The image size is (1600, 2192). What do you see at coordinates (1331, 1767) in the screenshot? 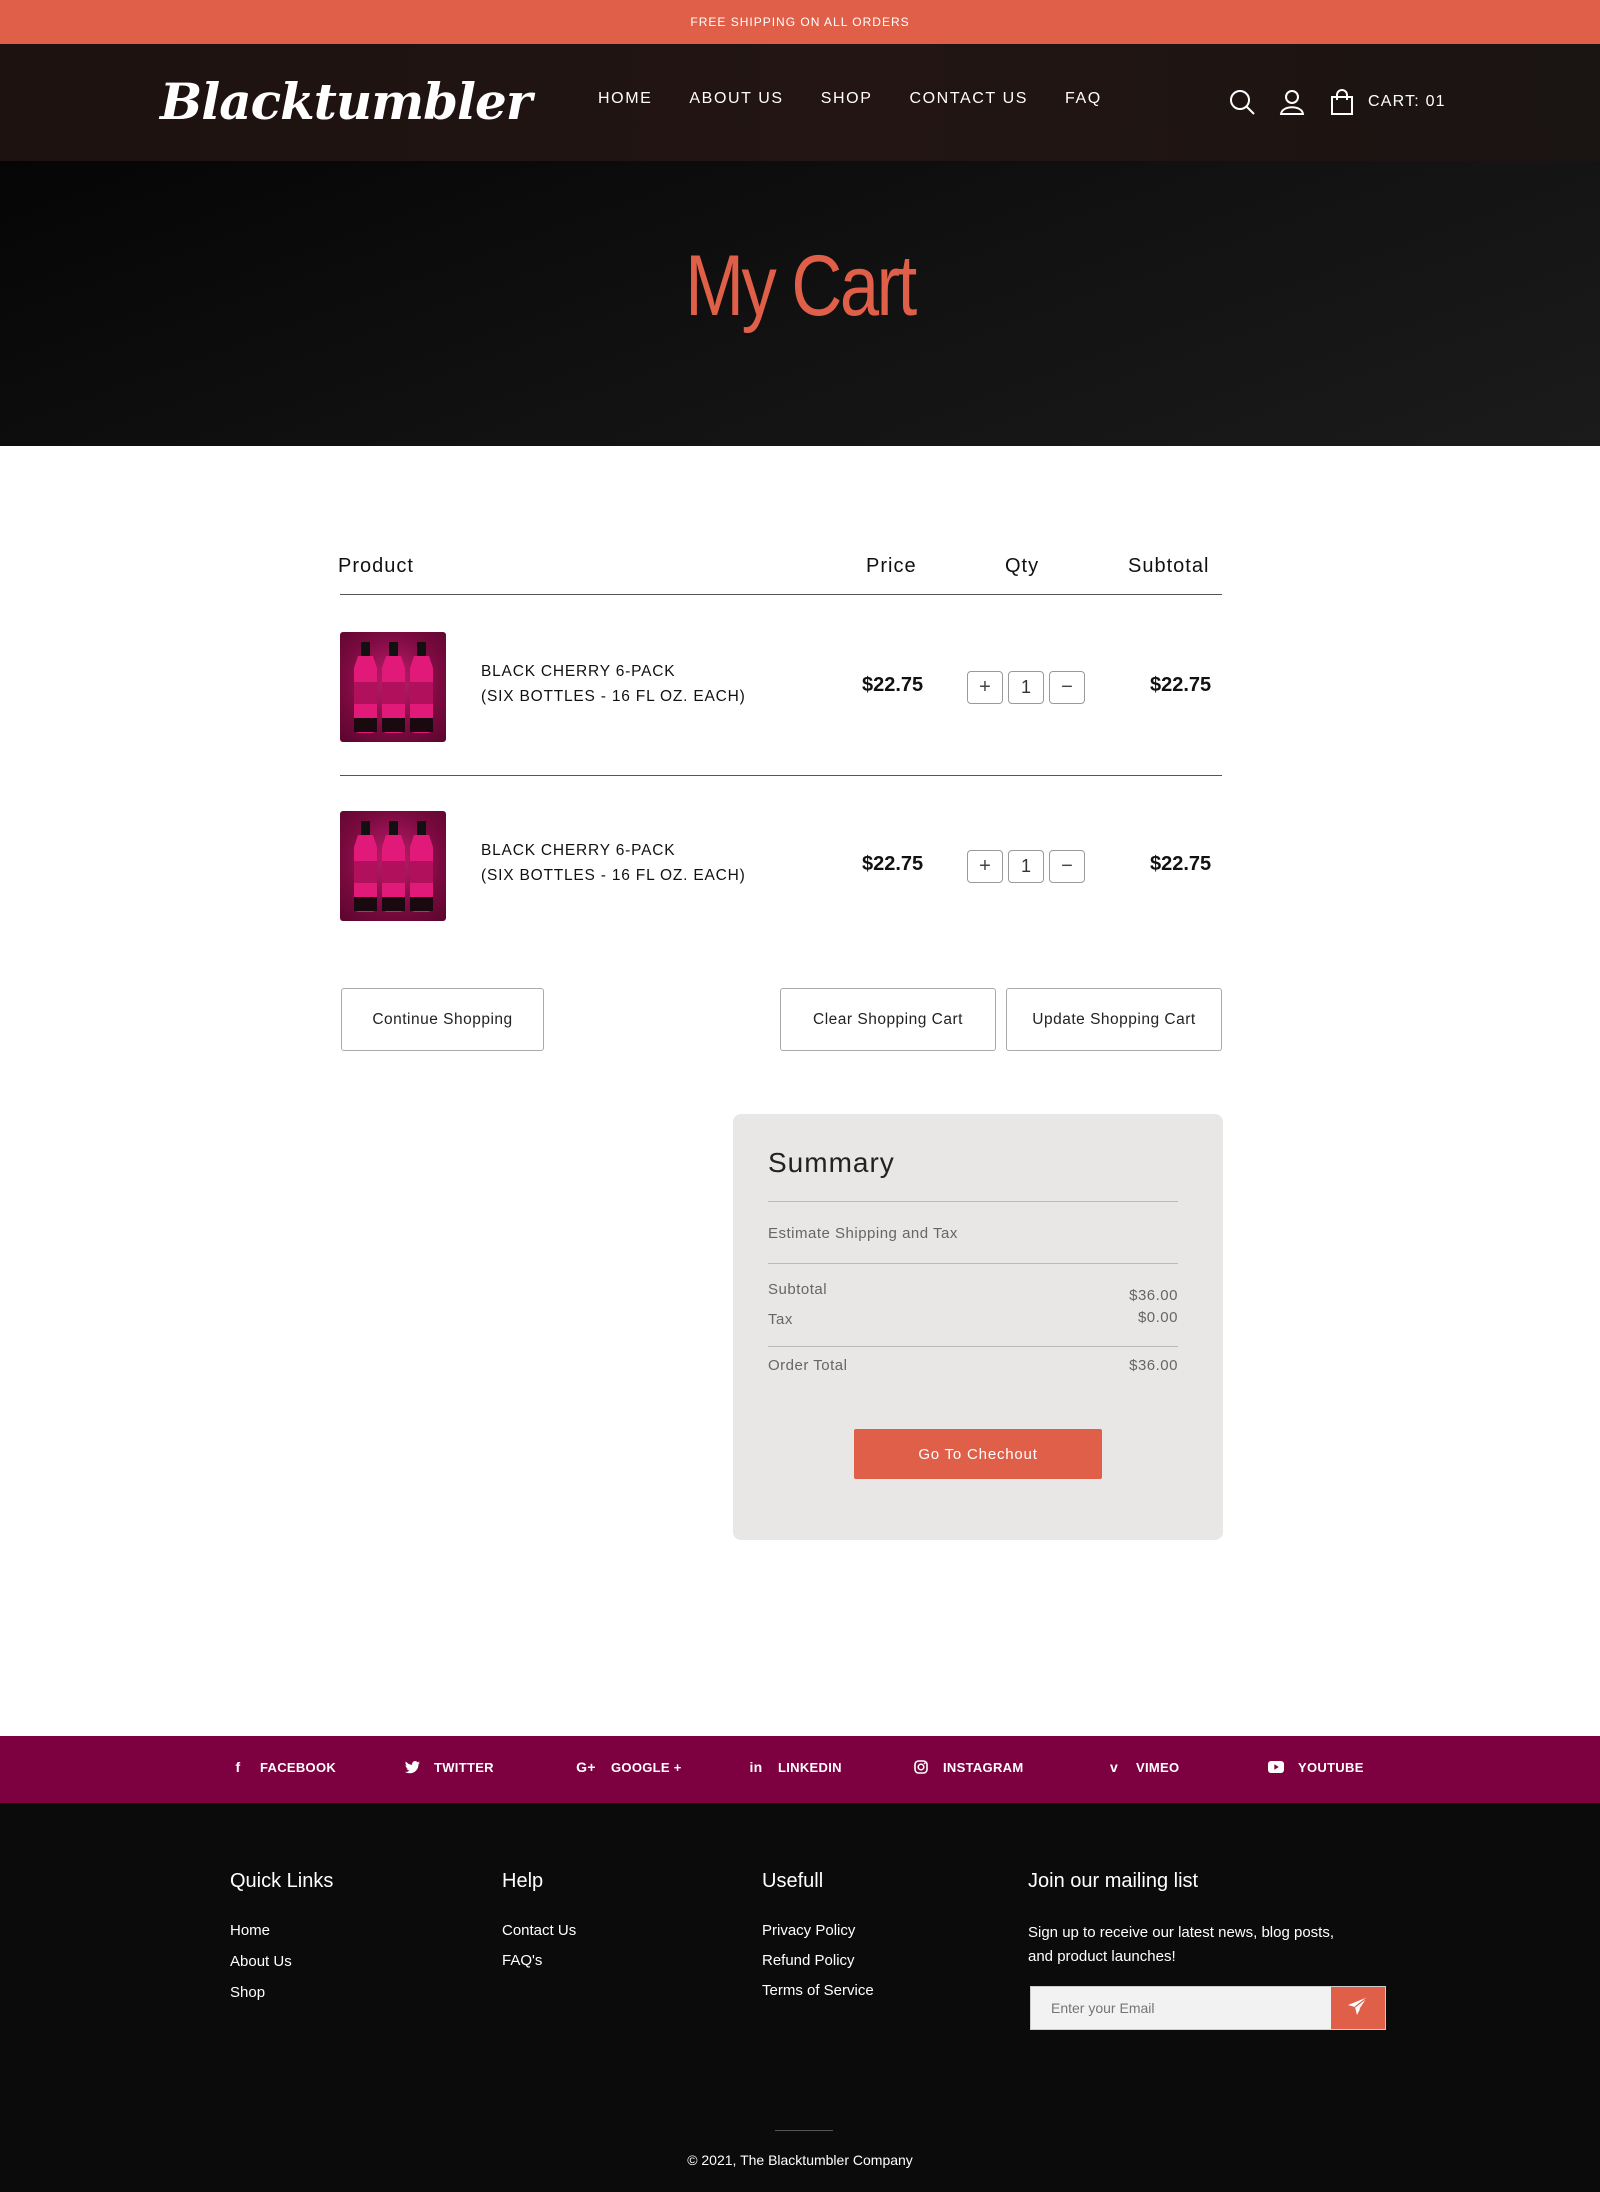
I see `social-label: YOUTUBE` at bounding box center [1331, 1767].